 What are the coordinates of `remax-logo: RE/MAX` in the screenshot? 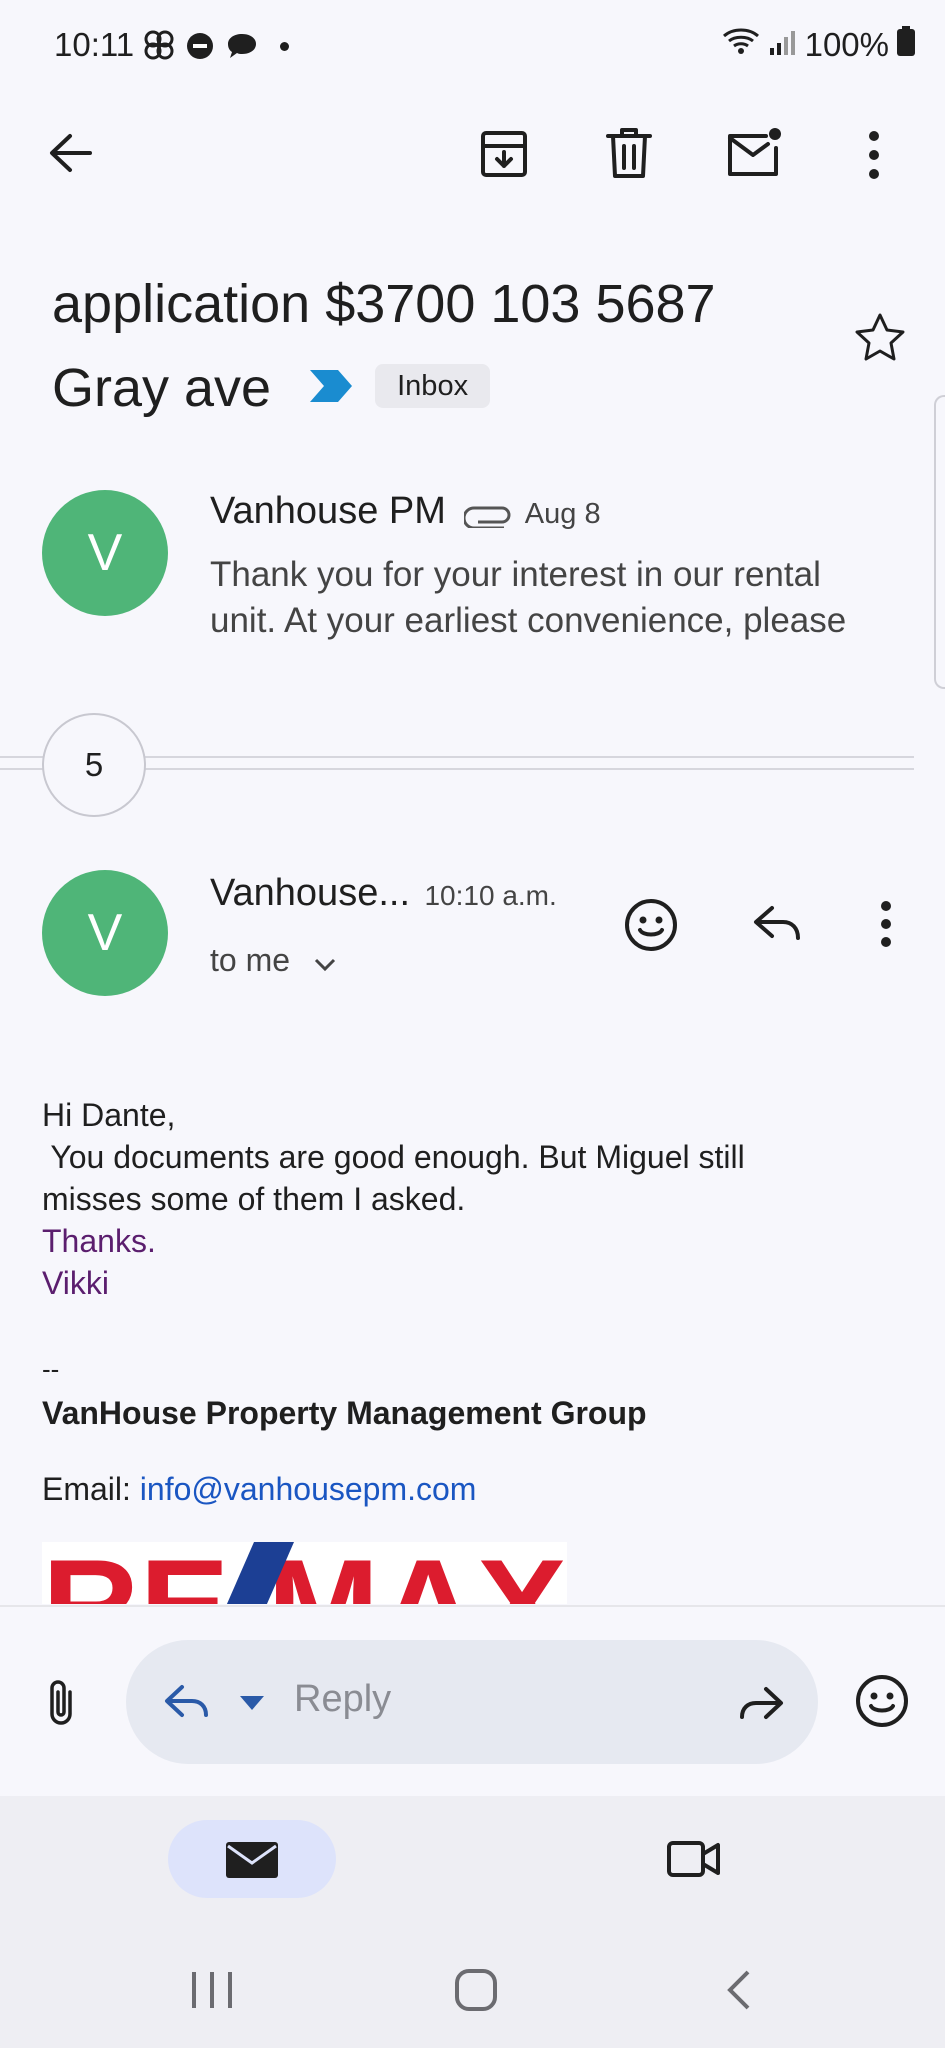 It's located at (304, 1573).